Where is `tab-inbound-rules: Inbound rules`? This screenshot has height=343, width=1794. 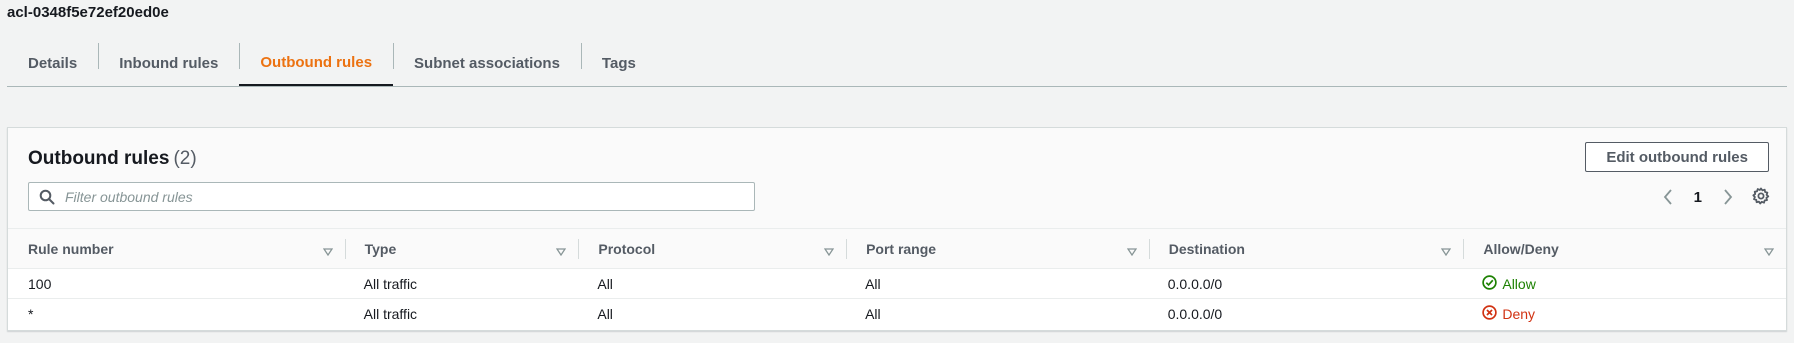
tab-inbound-rules: Inbound rules is located at coordinates (168, 63).